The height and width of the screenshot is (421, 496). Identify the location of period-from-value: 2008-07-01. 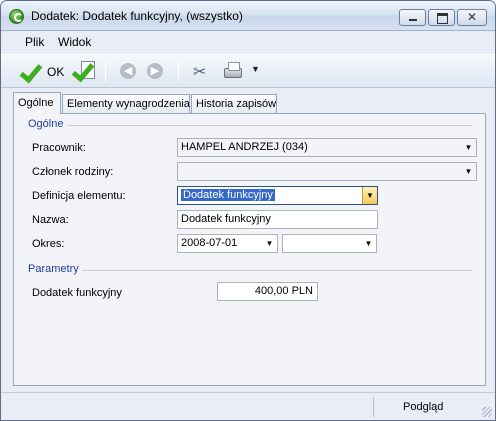
(209, 243).